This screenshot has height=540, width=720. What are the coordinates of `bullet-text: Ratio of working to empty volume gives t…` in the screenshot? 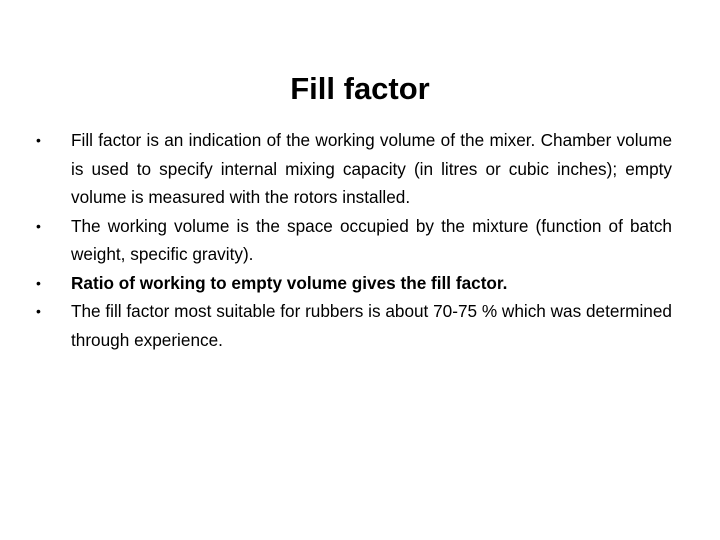 It's located at (289, 282).